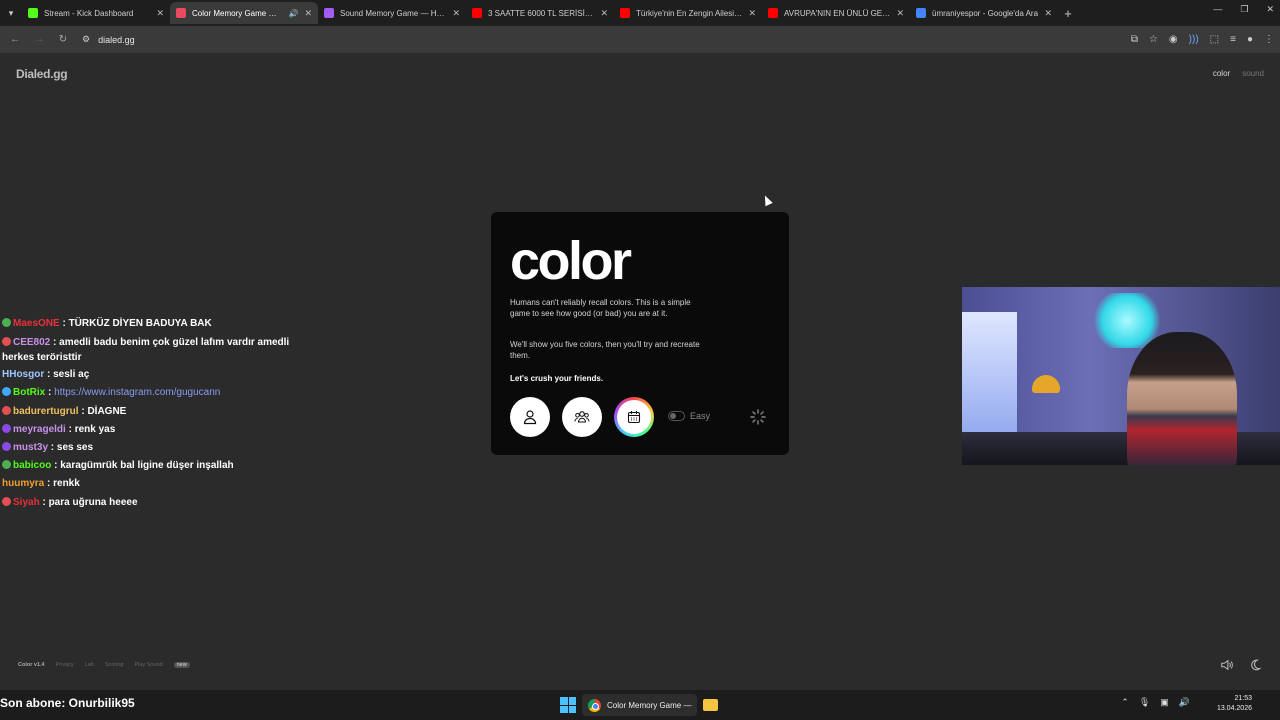 This screenshot has width=1280, height=720. Describe the element at coordinates (1269, 39) in the screenshot. I see `chrome-menu-icon: ⋮` at that location.